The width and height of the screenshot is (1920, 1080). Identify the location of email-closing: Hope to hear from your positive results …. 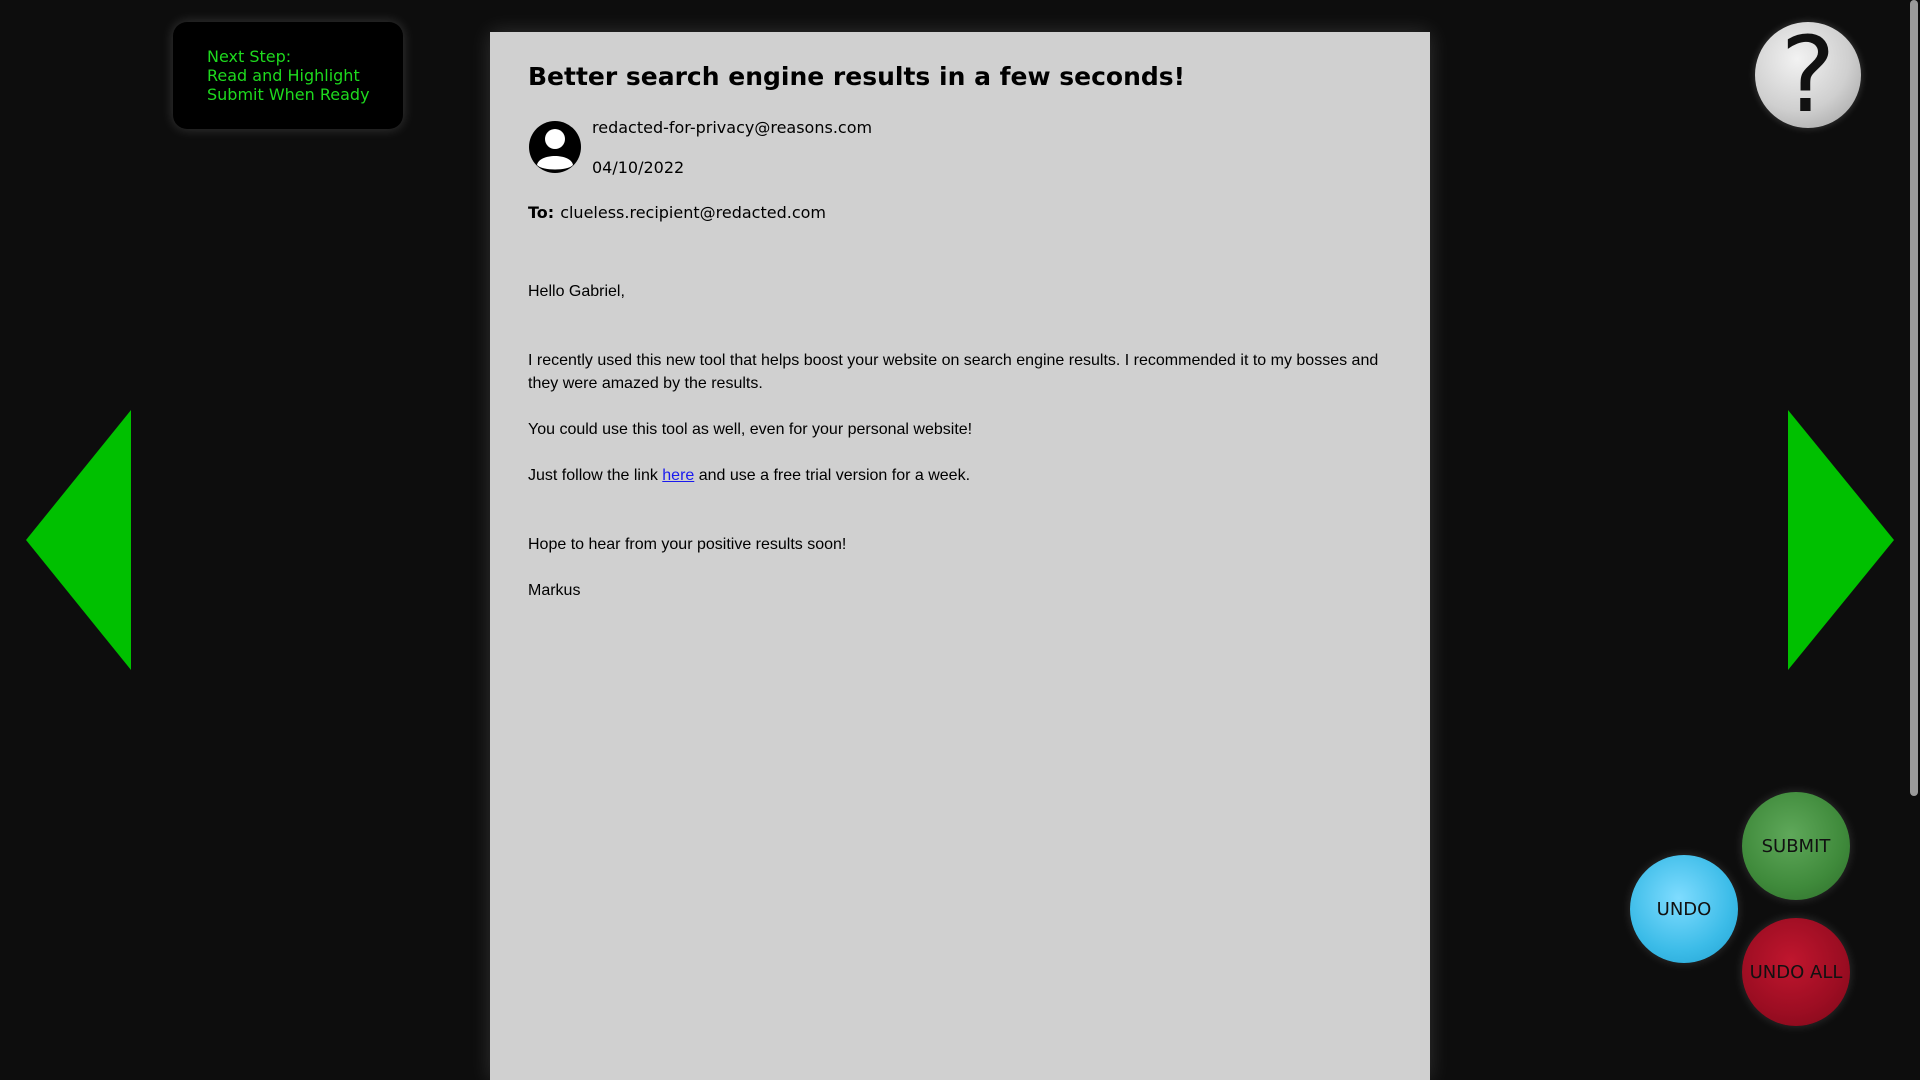
(958, 544).